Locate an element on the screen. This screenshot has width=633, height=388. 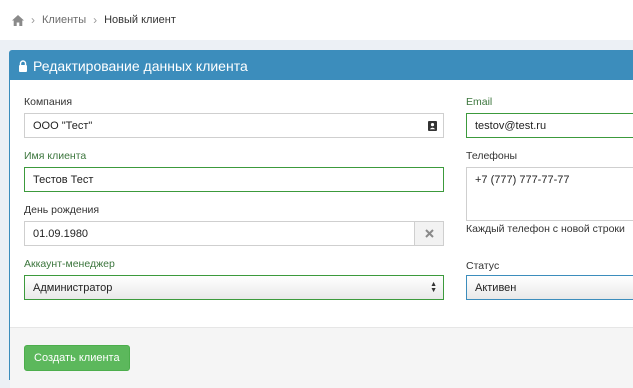
breadcrumb-current: Новый клиент is located at coordinates (140, 20).